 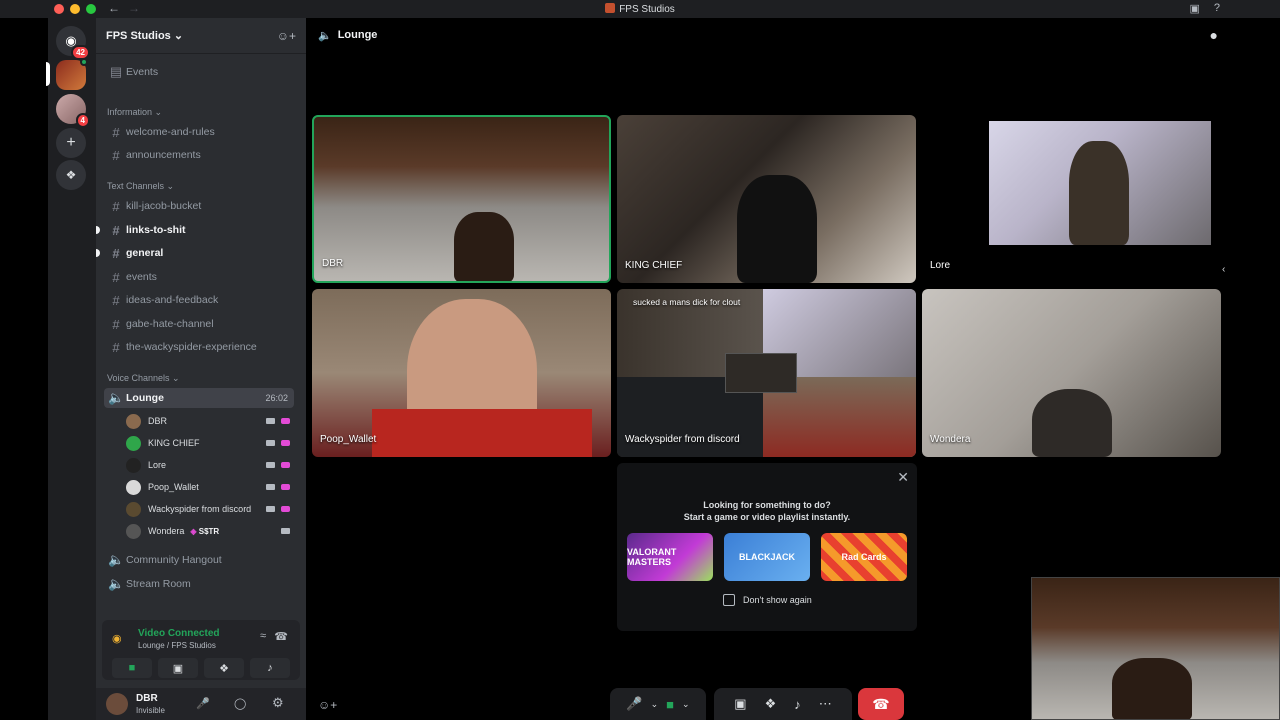 I want to click on channel-general: # general, so click(x=195, y=253).